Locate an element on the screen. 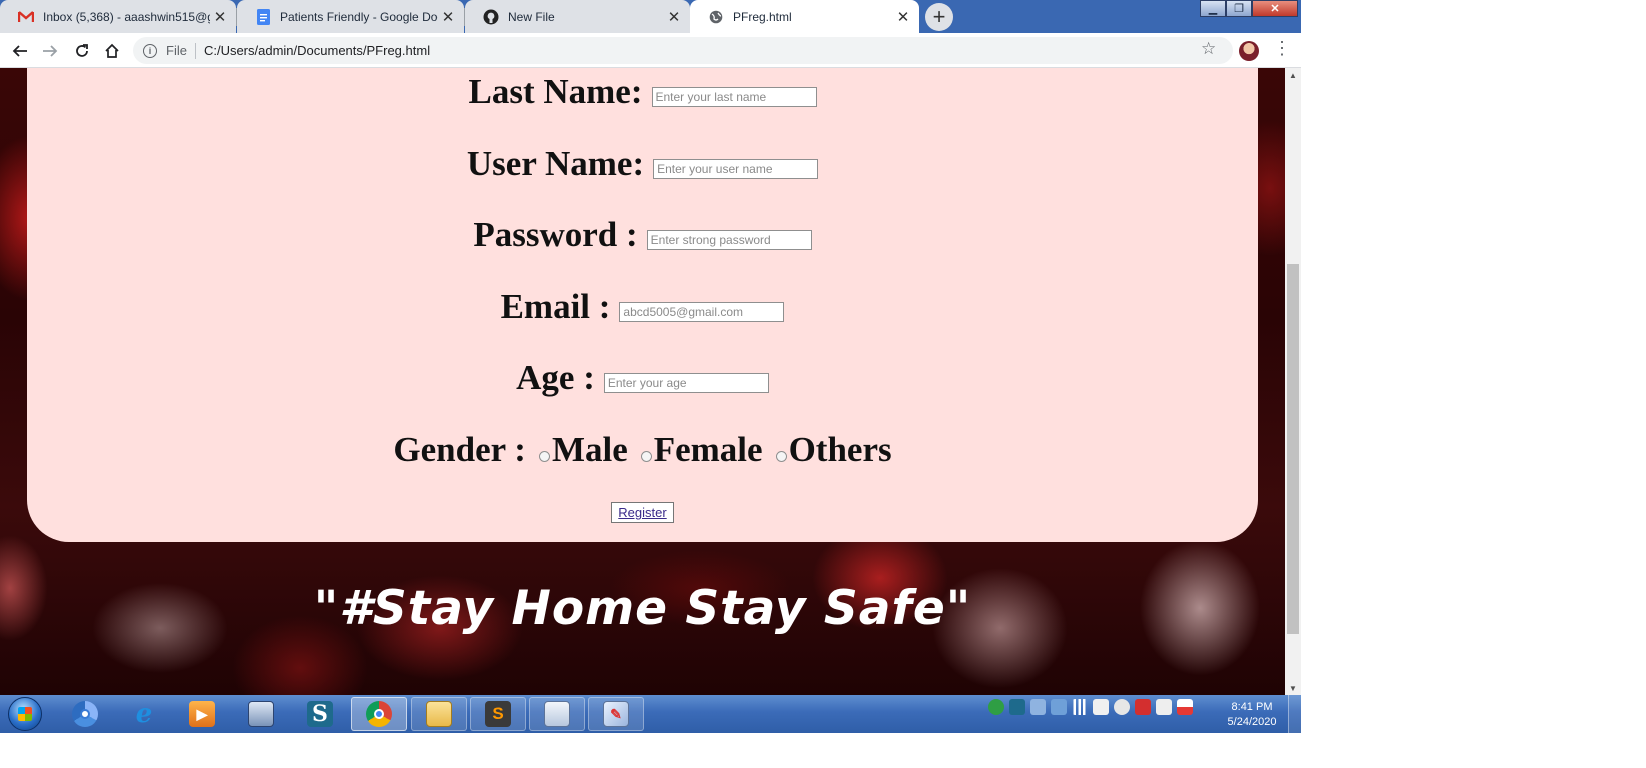  sublime-text-icon: S is located at coordinates (498, 714).